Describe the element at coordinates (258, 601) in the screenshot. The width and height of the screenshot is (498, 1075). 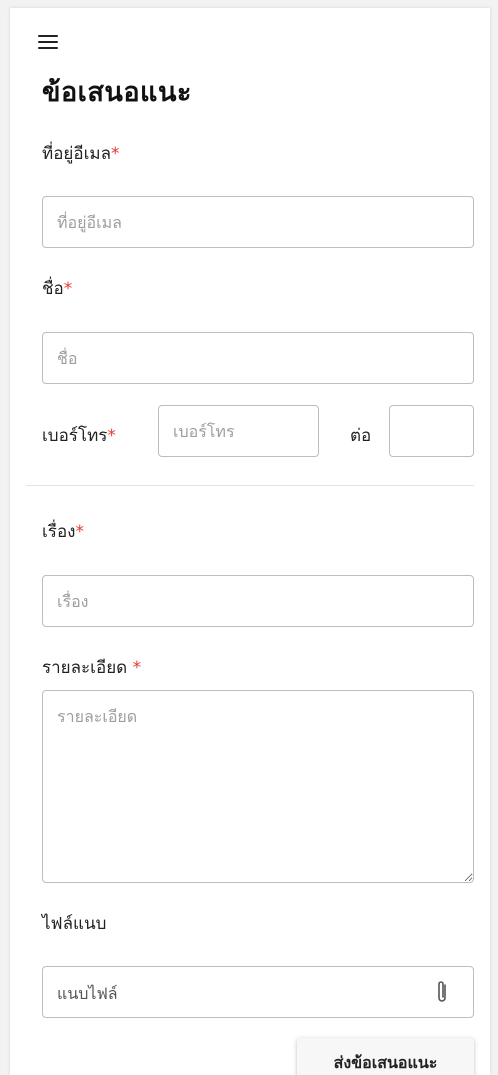
I see `subject-input` at that location.